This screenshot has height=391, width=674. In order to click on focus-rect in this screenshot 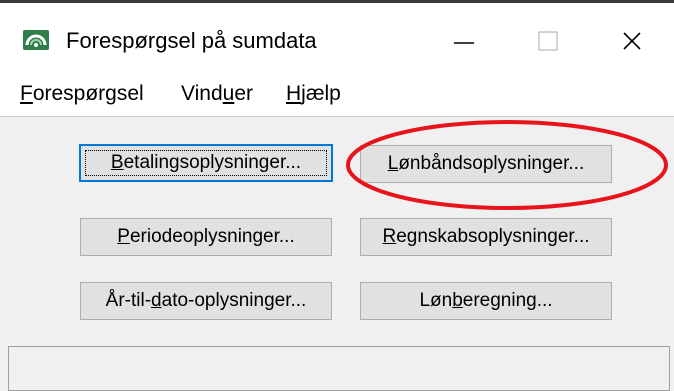, I will do `click(206, 163)`.